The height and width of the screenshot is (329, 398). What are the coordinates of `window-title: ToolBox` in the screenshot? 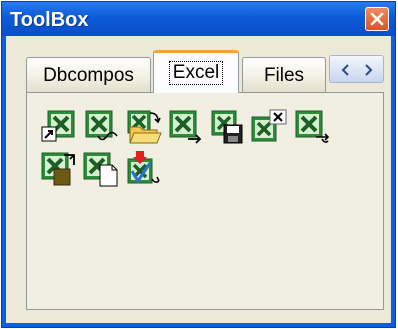 It's located at (49, 20).